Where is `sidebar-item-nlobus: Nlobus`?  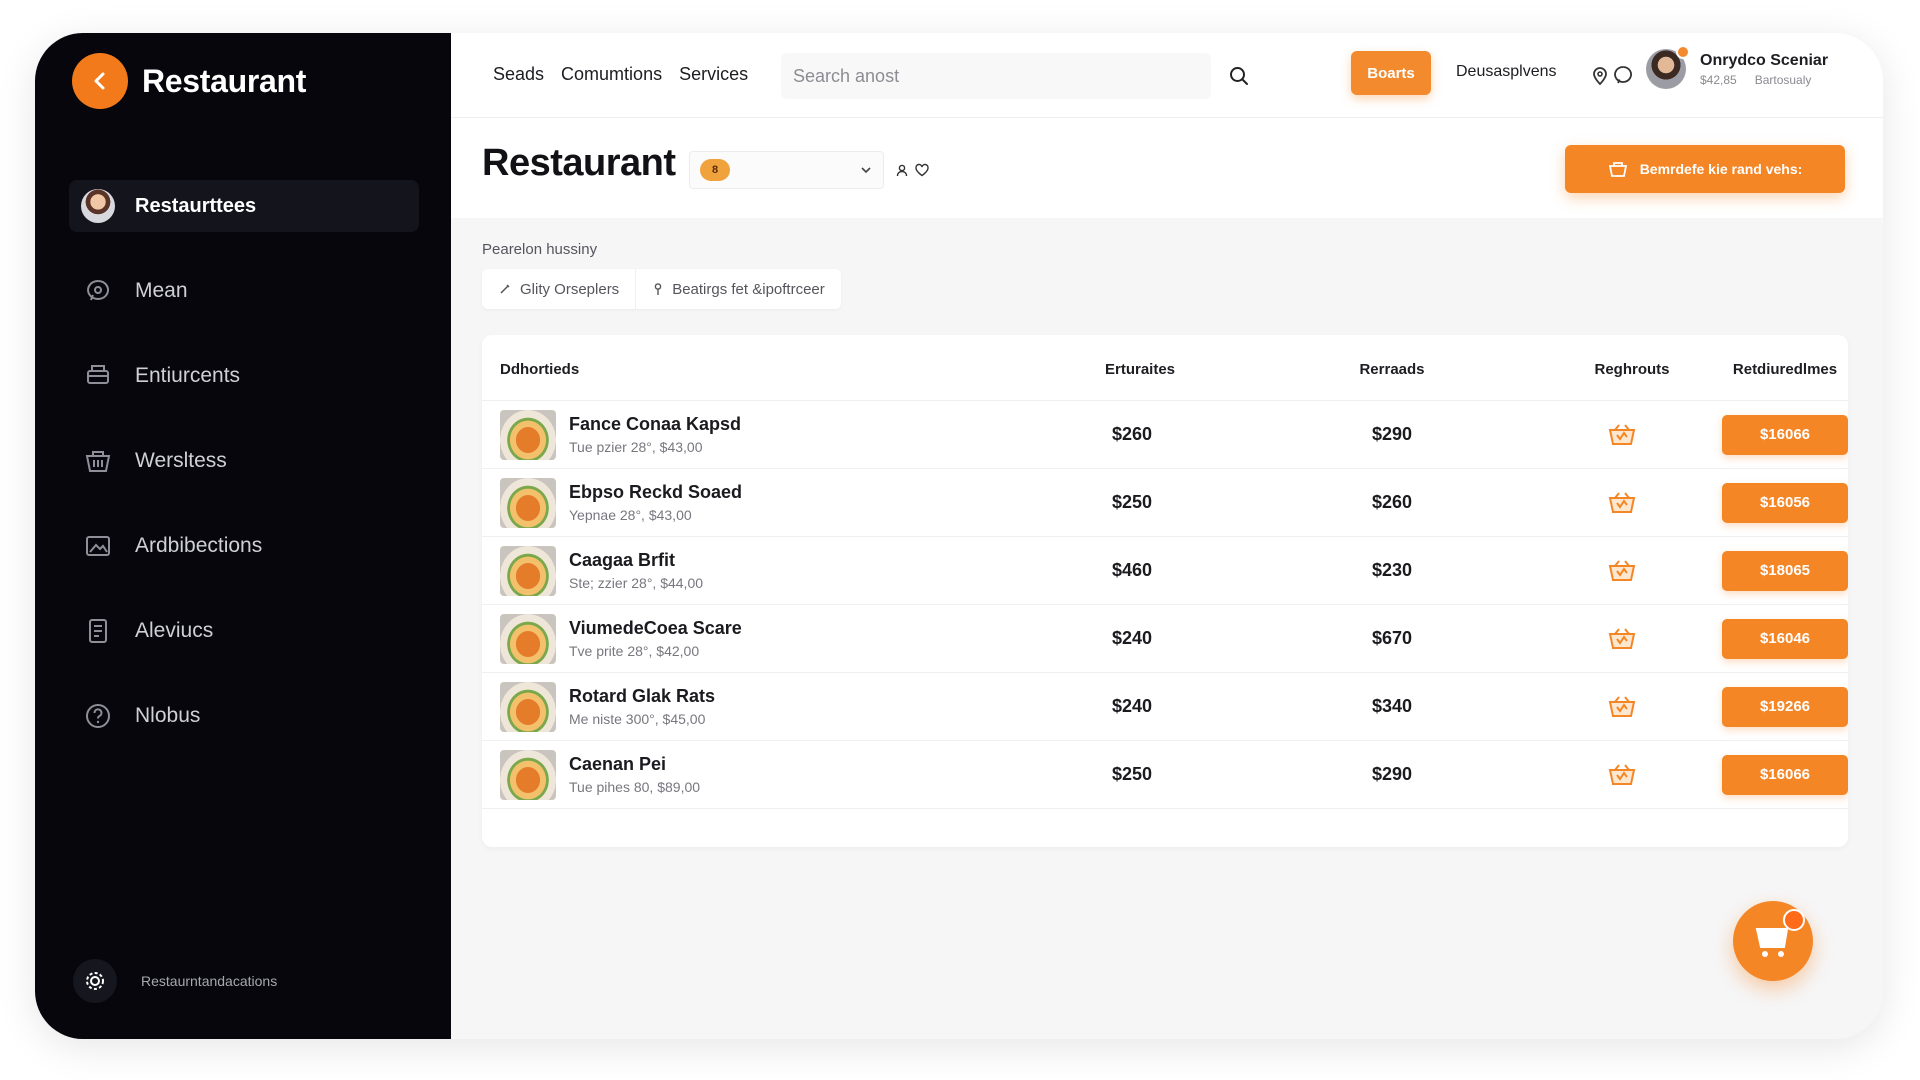
sidebar-item-nlobus: Nlobus is located at coordinates (244, 716).